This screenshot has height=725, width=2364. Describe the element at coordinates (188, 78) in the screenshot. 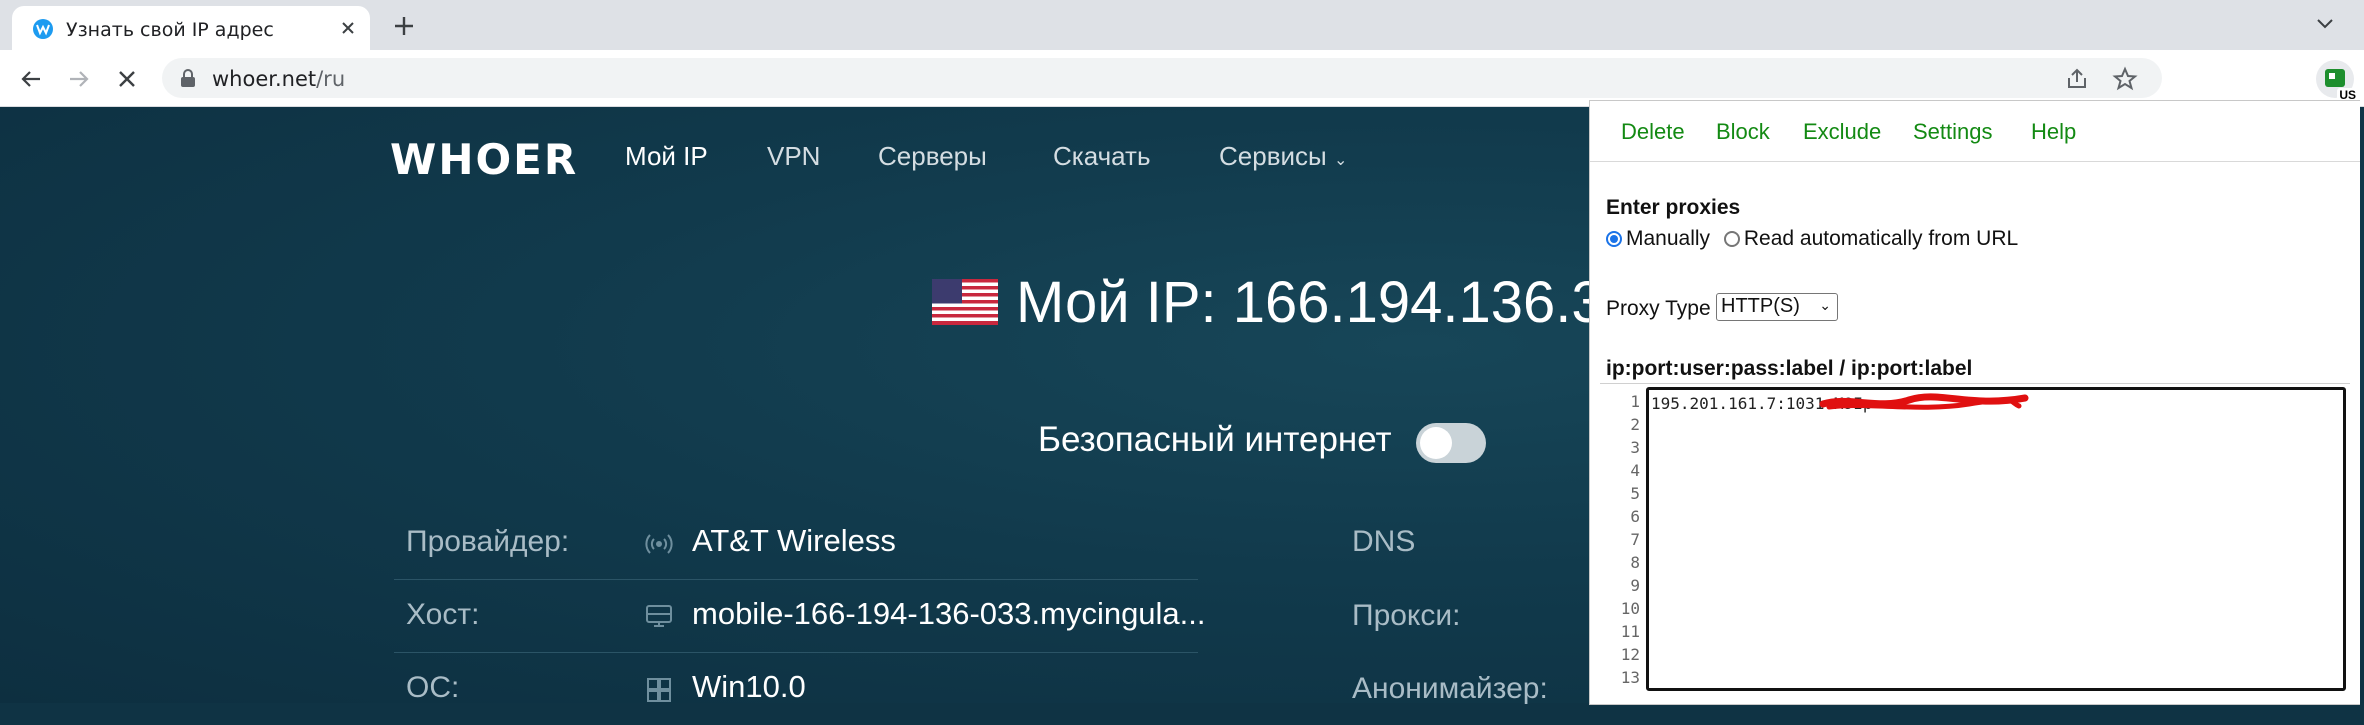

I see `lock-icon` at that location.